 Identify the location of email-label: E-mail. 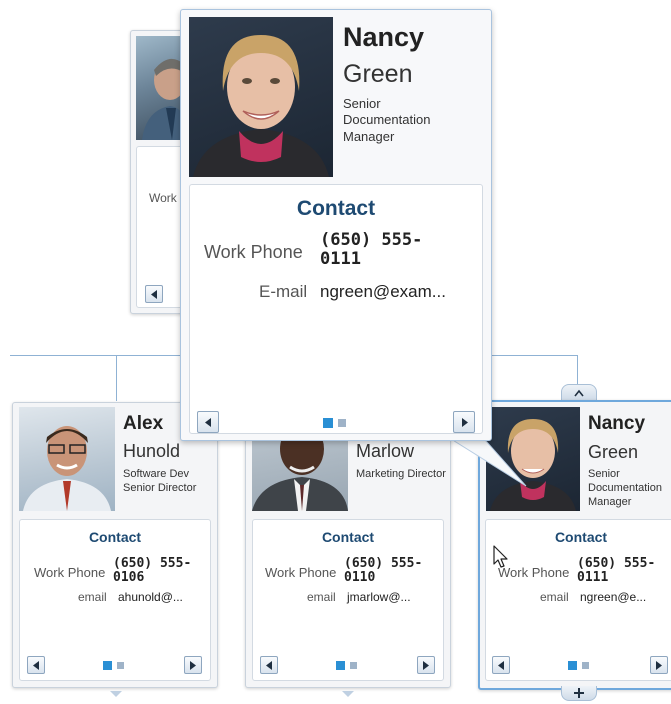
(283, 291).